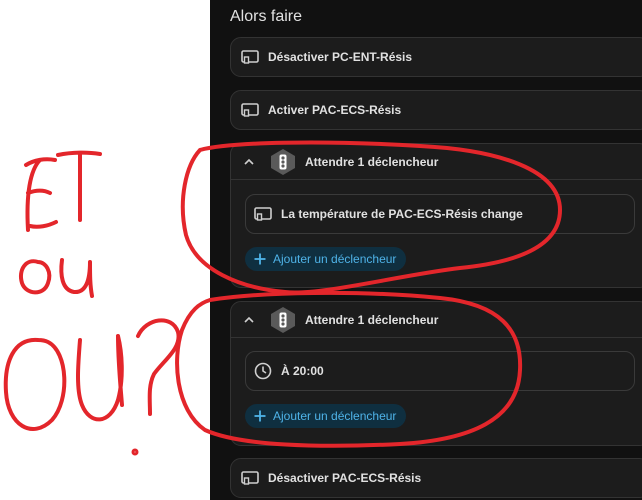 Image resolution: width=642 pixels, height=500 pixels. I want to click on trigger-label: La température de PAC-ECS-Résis change, so click(402, 214).